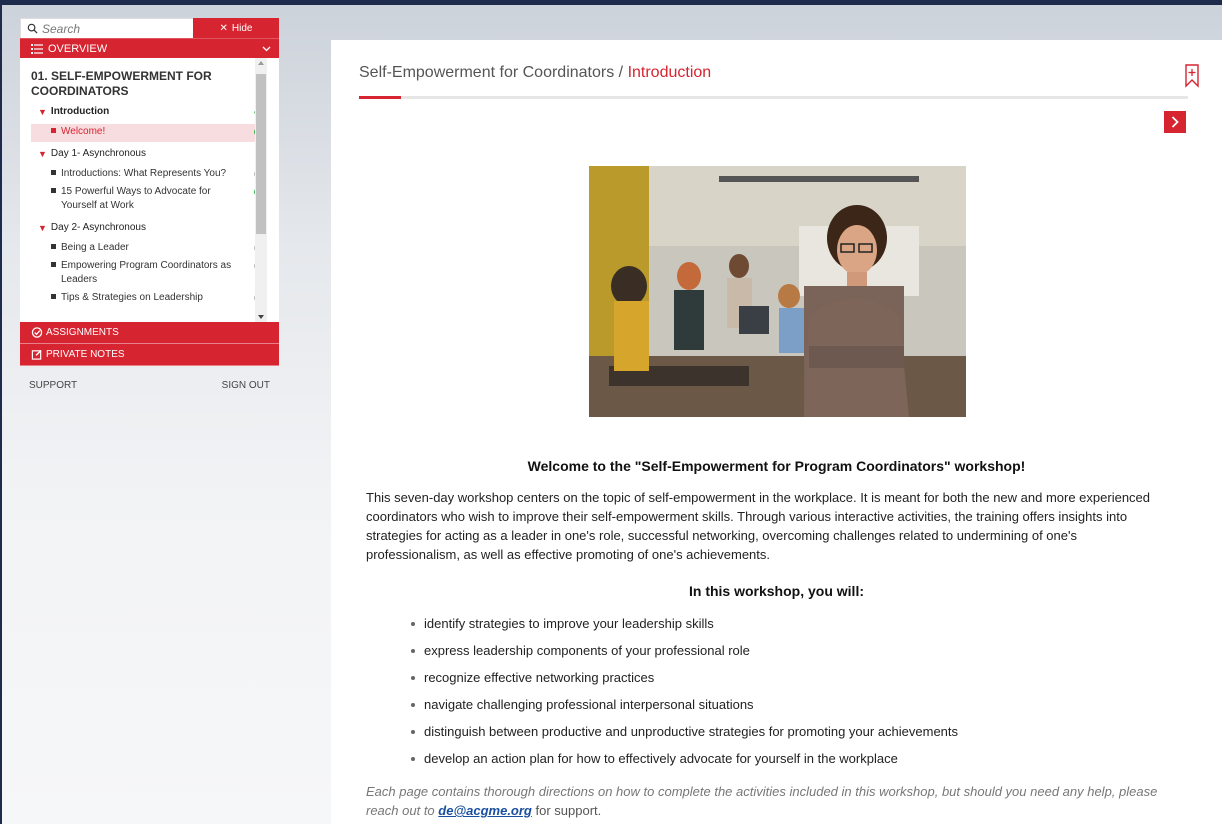 The image size is (1222, 824). I want to click on lesson-label: Introductions: What Represents You?, so click(144, 173).